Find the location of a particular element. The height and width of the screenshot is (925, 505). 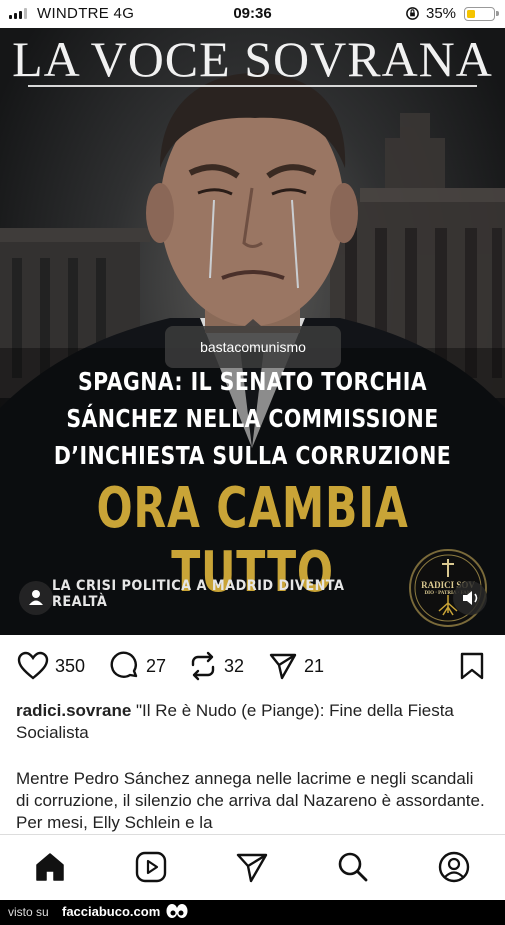

volume-button is located at coordinates (470, 598).